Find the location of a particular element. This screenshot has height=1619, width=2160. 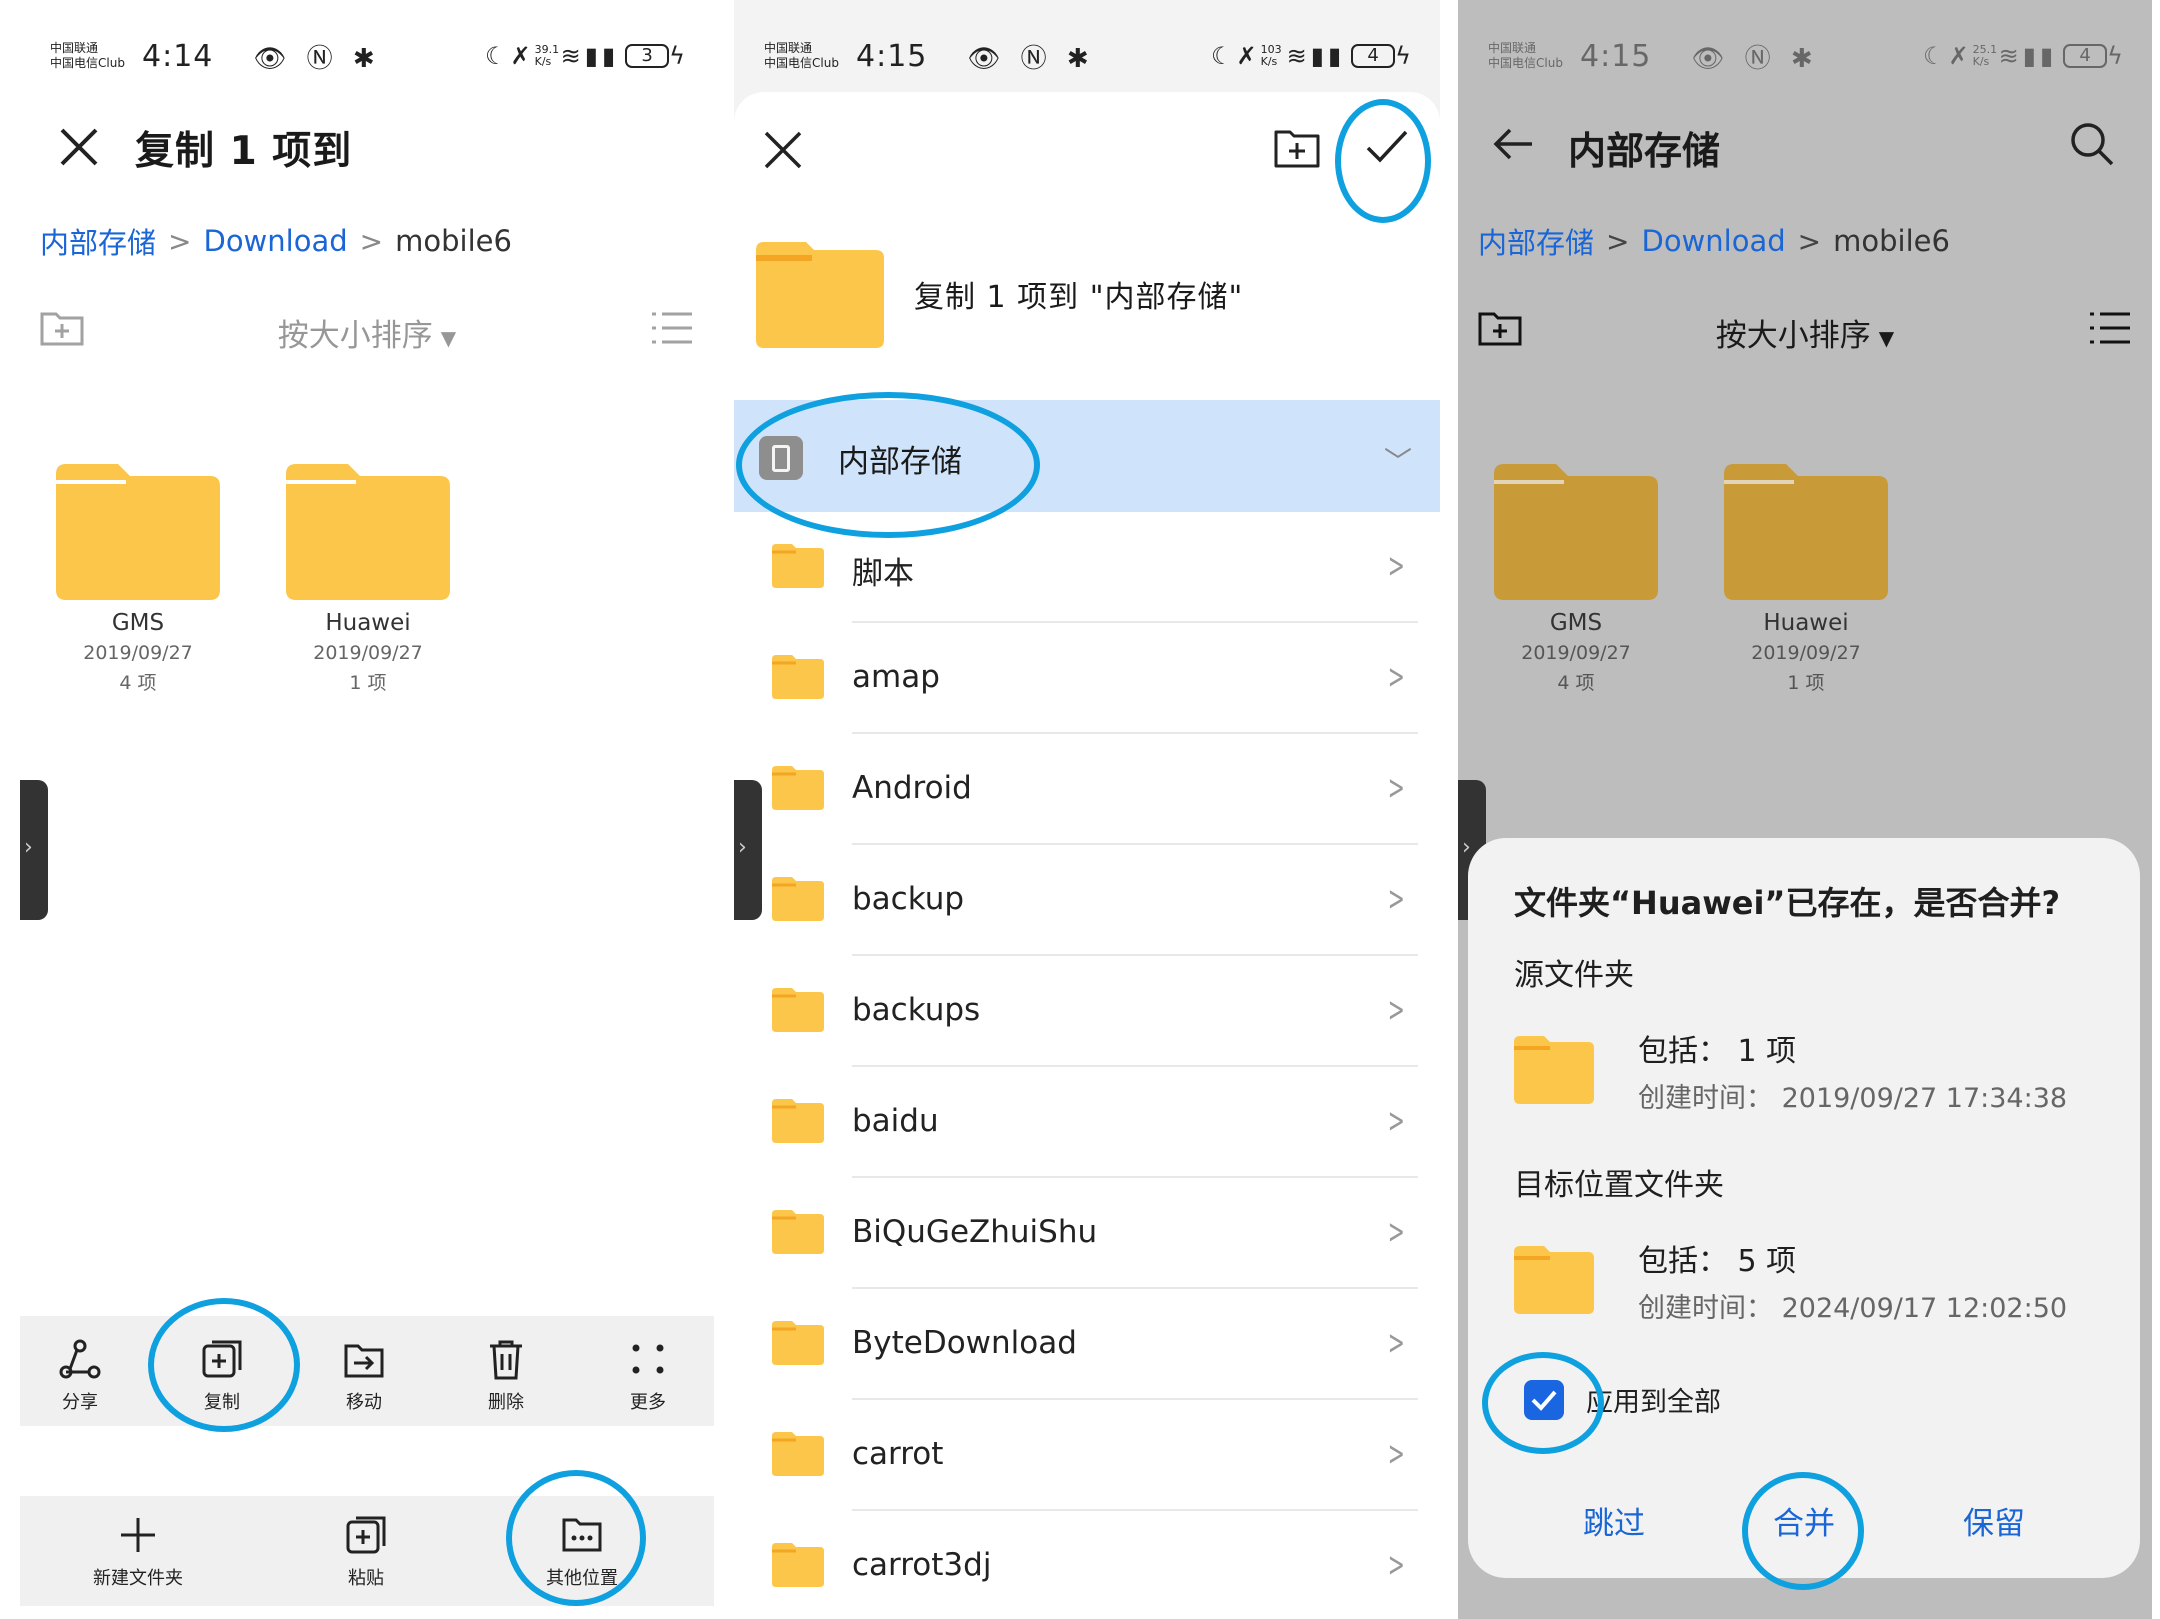

move-button: 移动 is located at coordinates (364, 1376).